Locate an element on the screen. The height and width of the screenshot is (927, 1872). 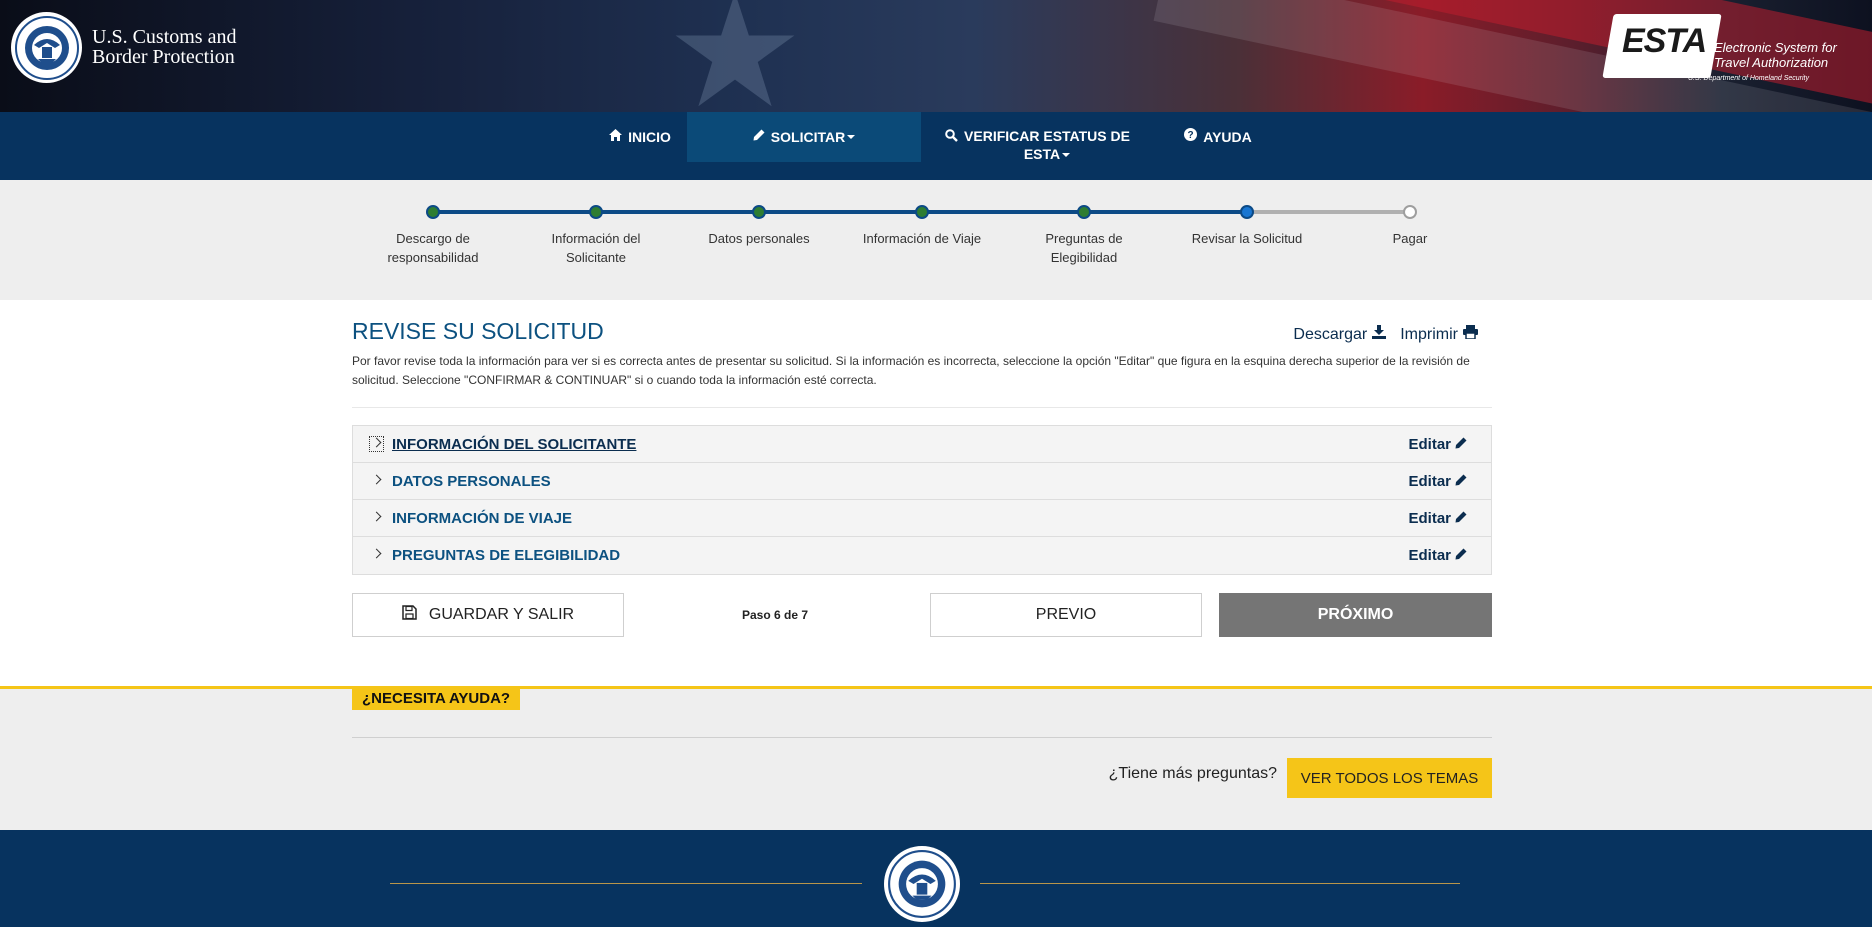
nav-item-ayuda: ? AYUDA is located at coordinates (1218, 137).